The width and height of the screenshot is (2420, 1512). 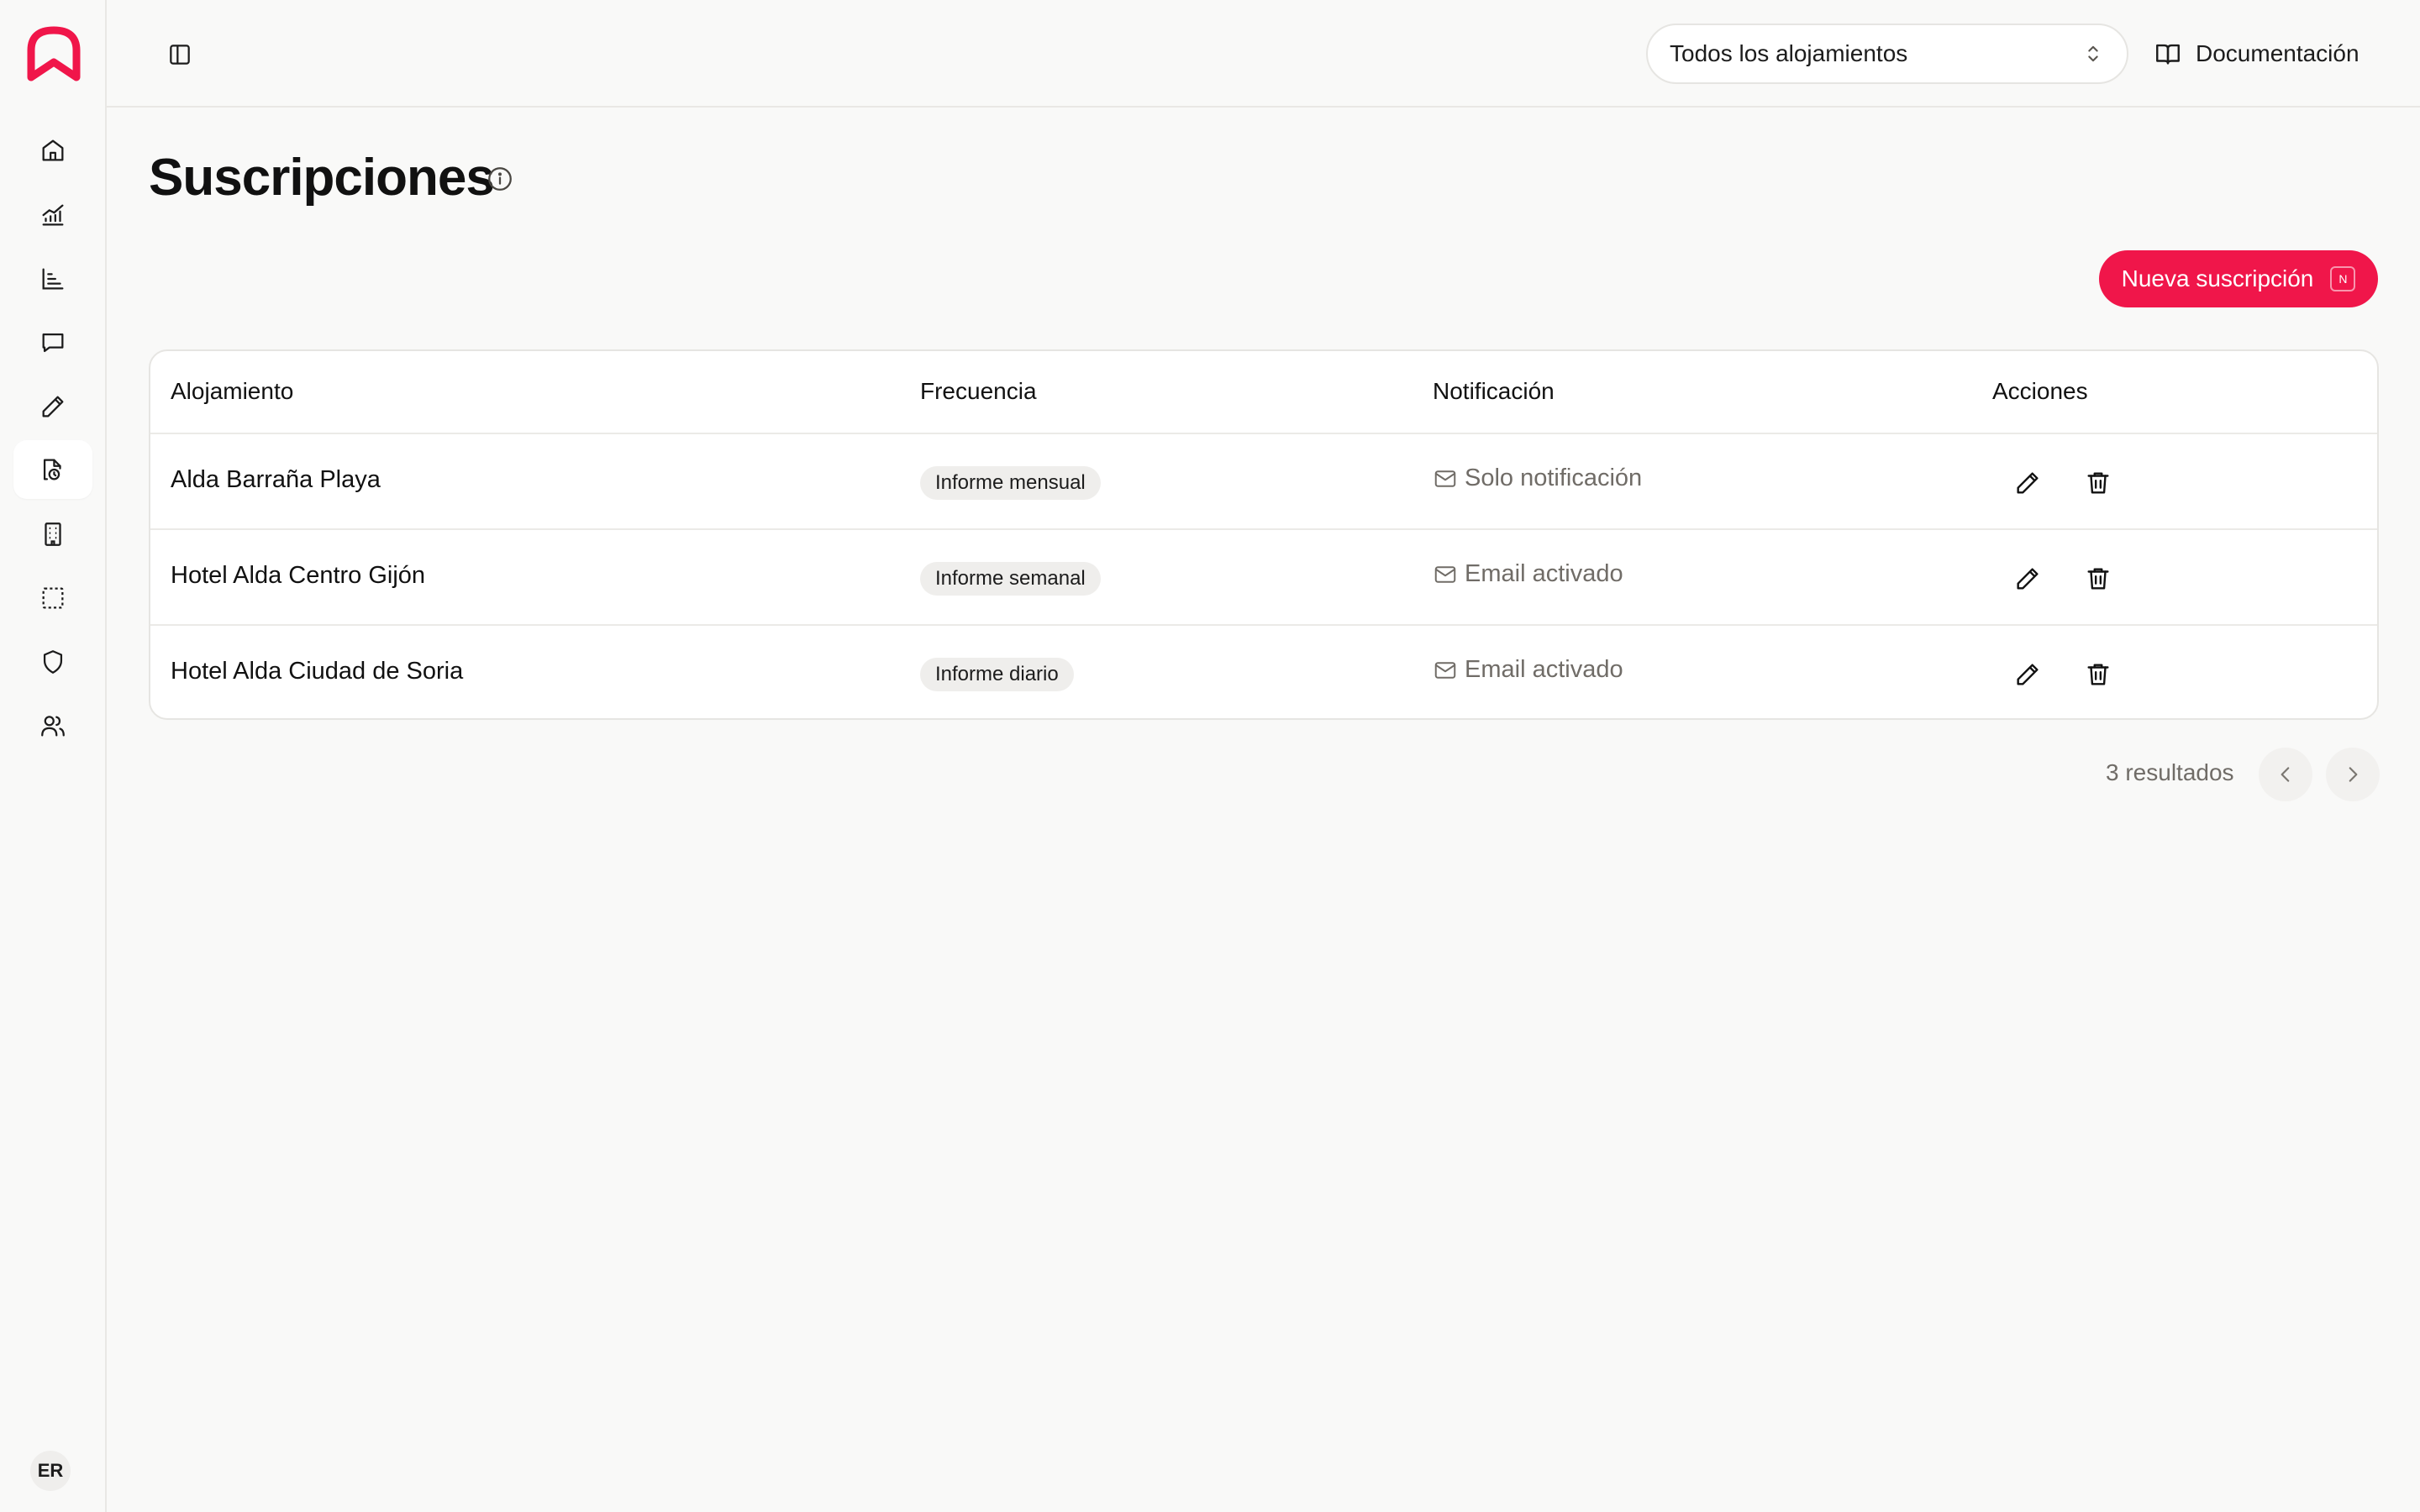 I want to click on results-count: 3 resultados, so click(x=2170, y=772).